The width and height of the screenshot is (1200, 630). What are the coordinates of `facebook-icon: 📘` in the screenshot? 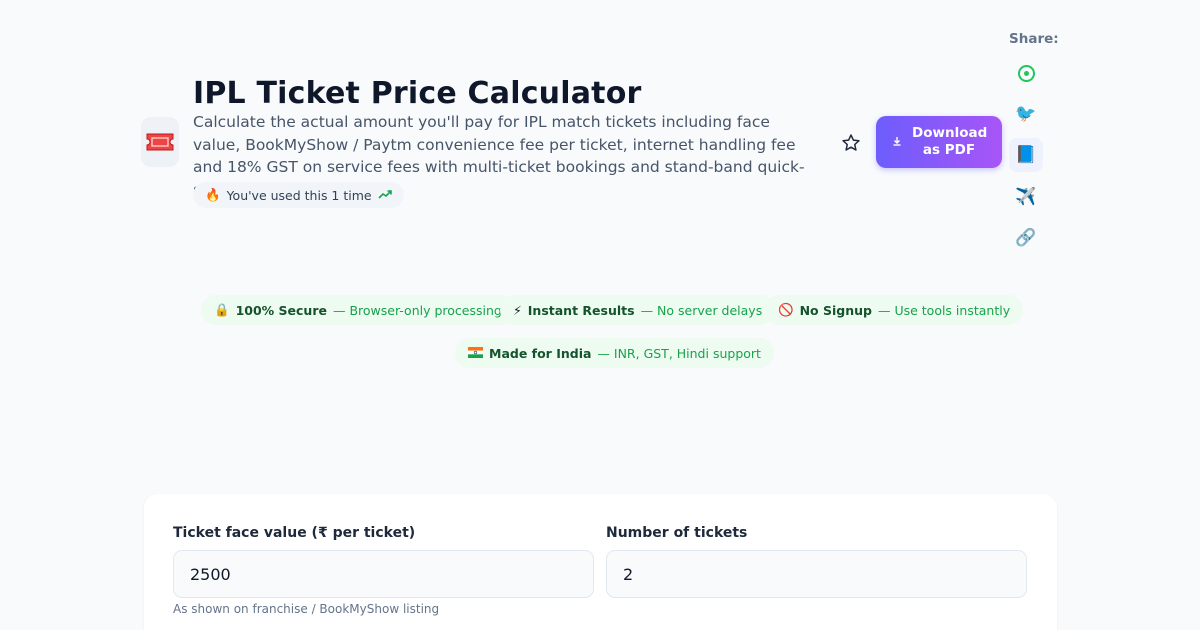 It's located at (1026, 155).